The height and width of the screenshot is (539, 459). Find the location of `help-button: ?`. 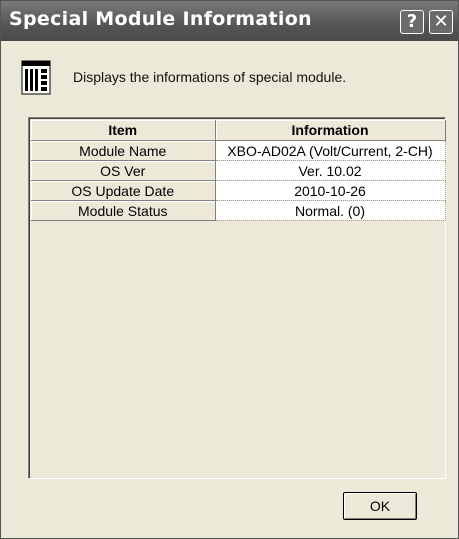

help-button: ? is located at coordinates (412, 22).